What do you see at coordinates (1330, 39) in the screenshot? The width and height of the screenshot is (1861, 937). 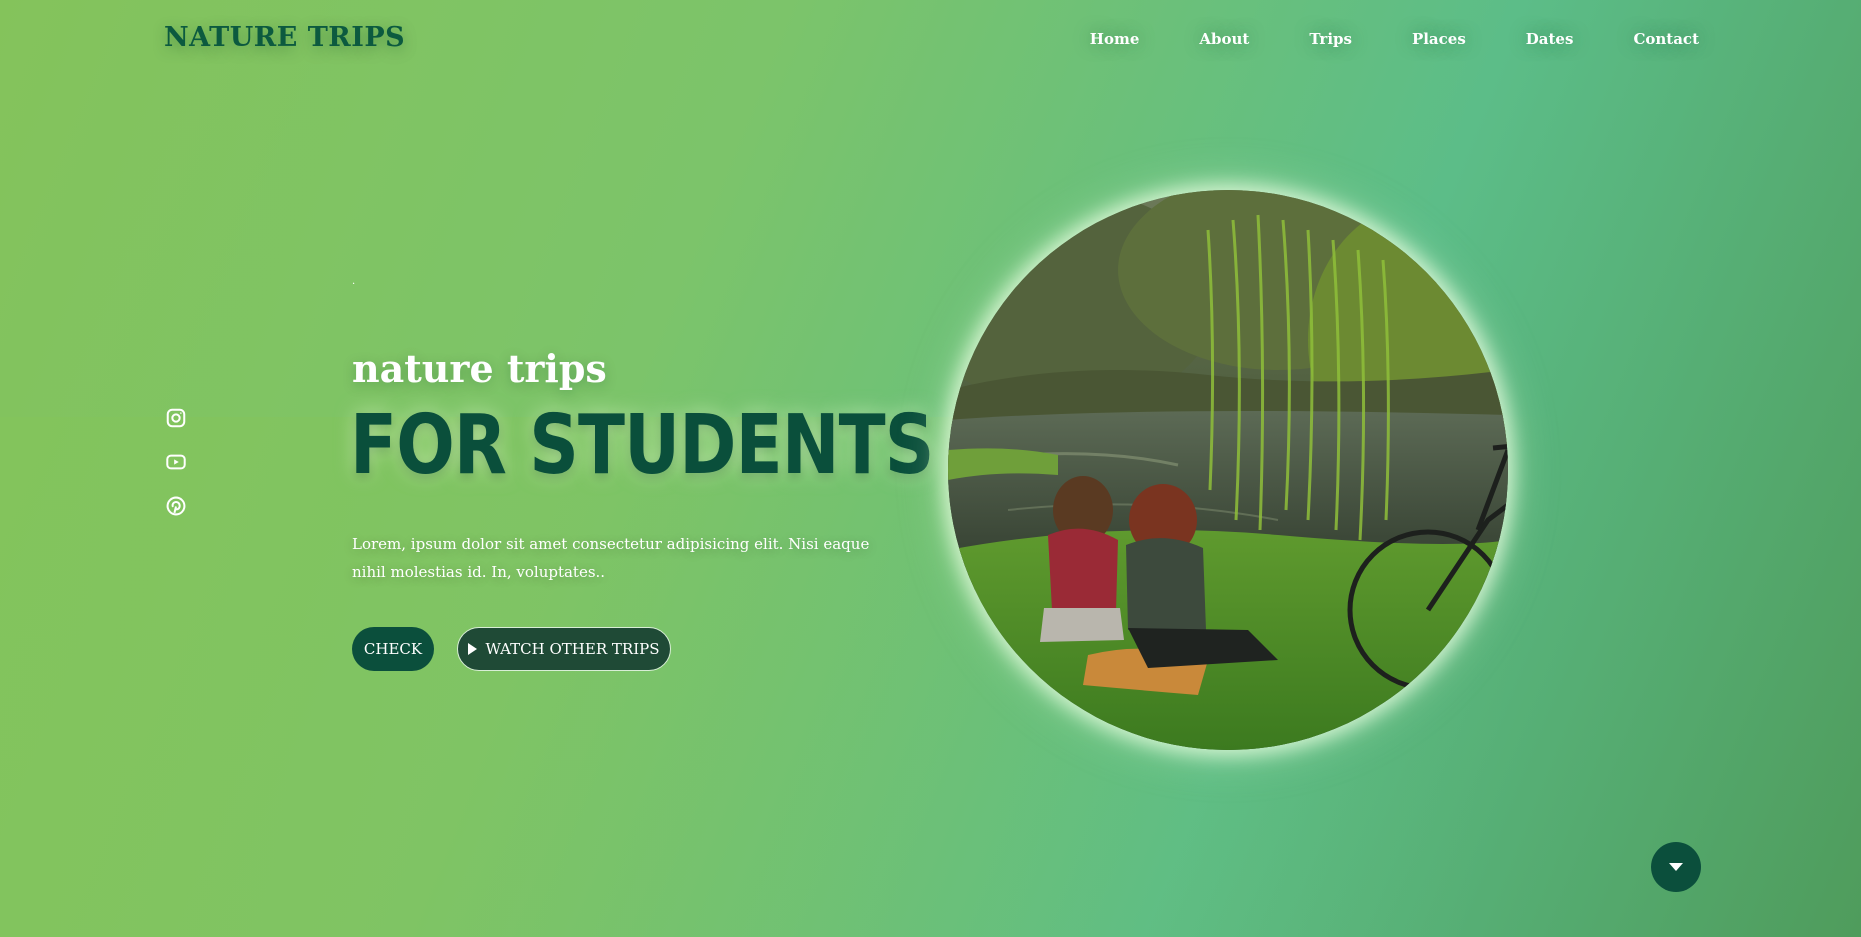 I see `nav-trips: Trips` at bounding box center [1330, 39].